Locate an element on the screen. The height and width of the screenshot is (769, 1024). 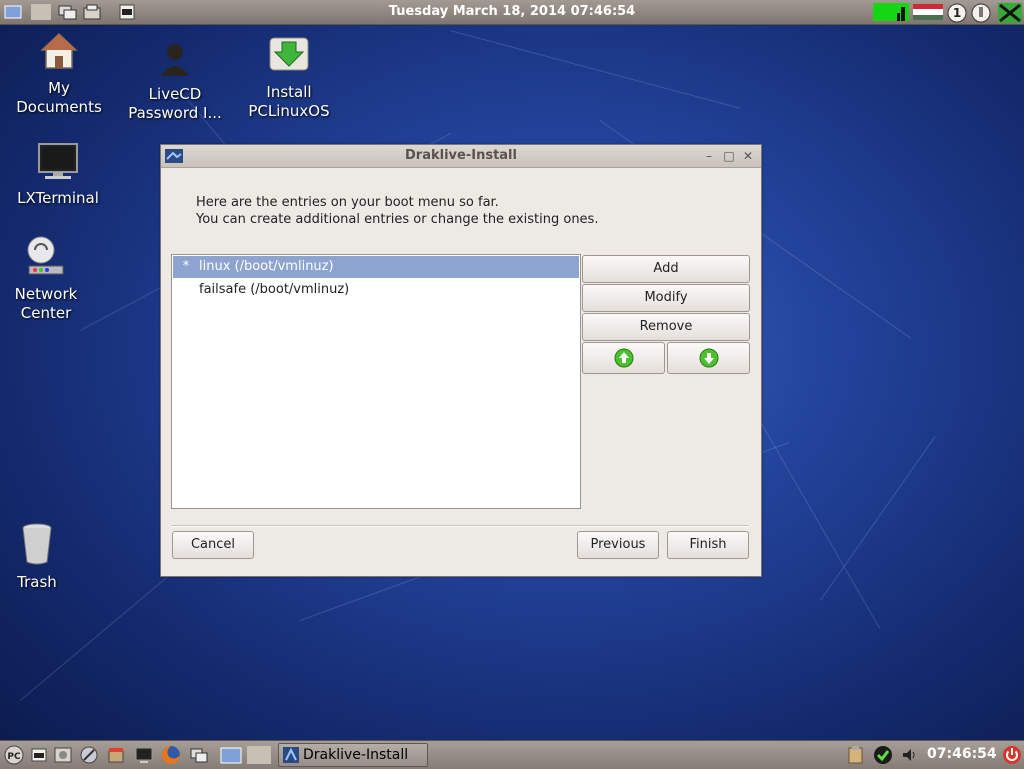
system-settings-icon is located at coordinates (63, 755).